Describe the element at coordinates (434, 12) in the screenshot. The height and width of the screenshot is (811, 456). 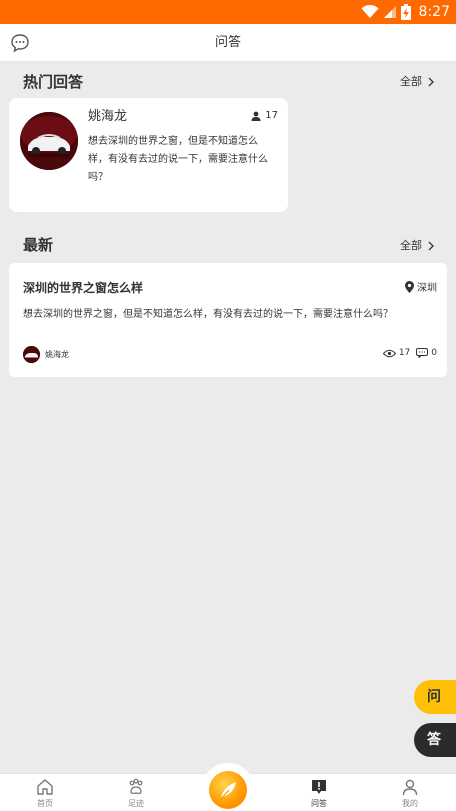
I see `status-time: 8:27` at that location.